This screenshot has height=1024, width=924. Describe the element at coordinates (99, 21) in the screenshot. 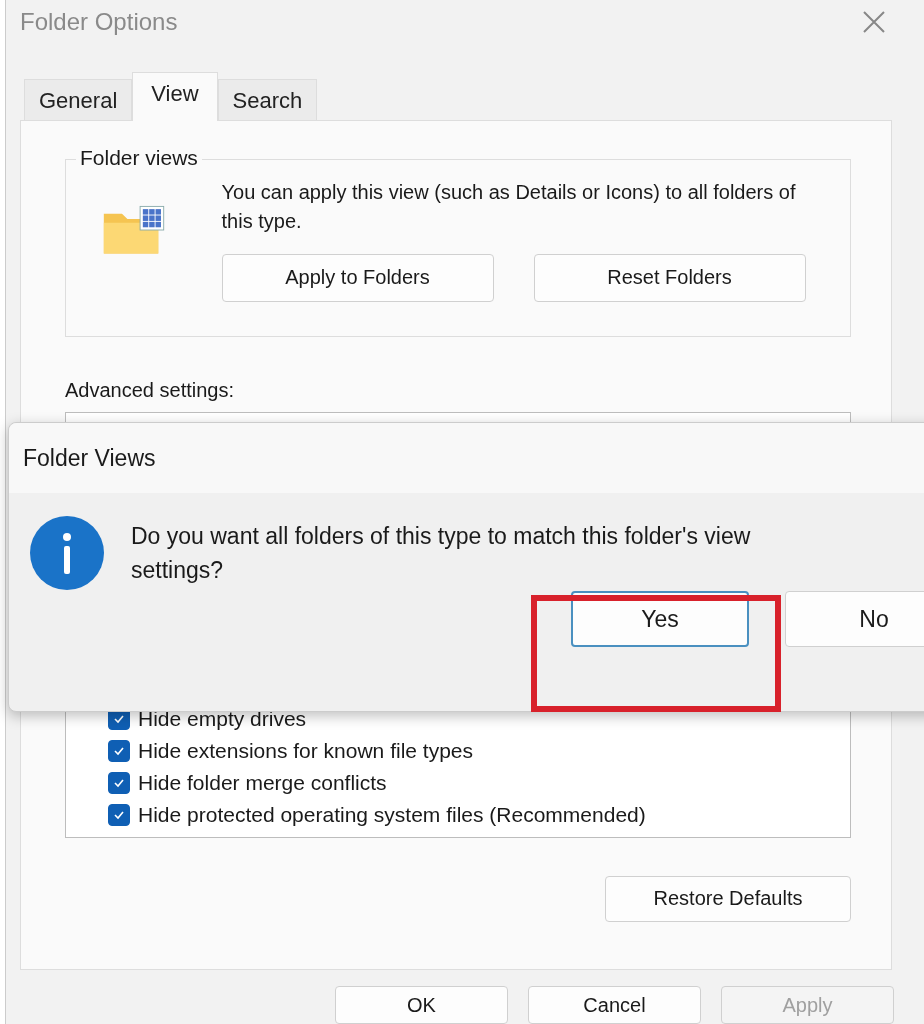

I see `window-title: Folder Options` at that location.